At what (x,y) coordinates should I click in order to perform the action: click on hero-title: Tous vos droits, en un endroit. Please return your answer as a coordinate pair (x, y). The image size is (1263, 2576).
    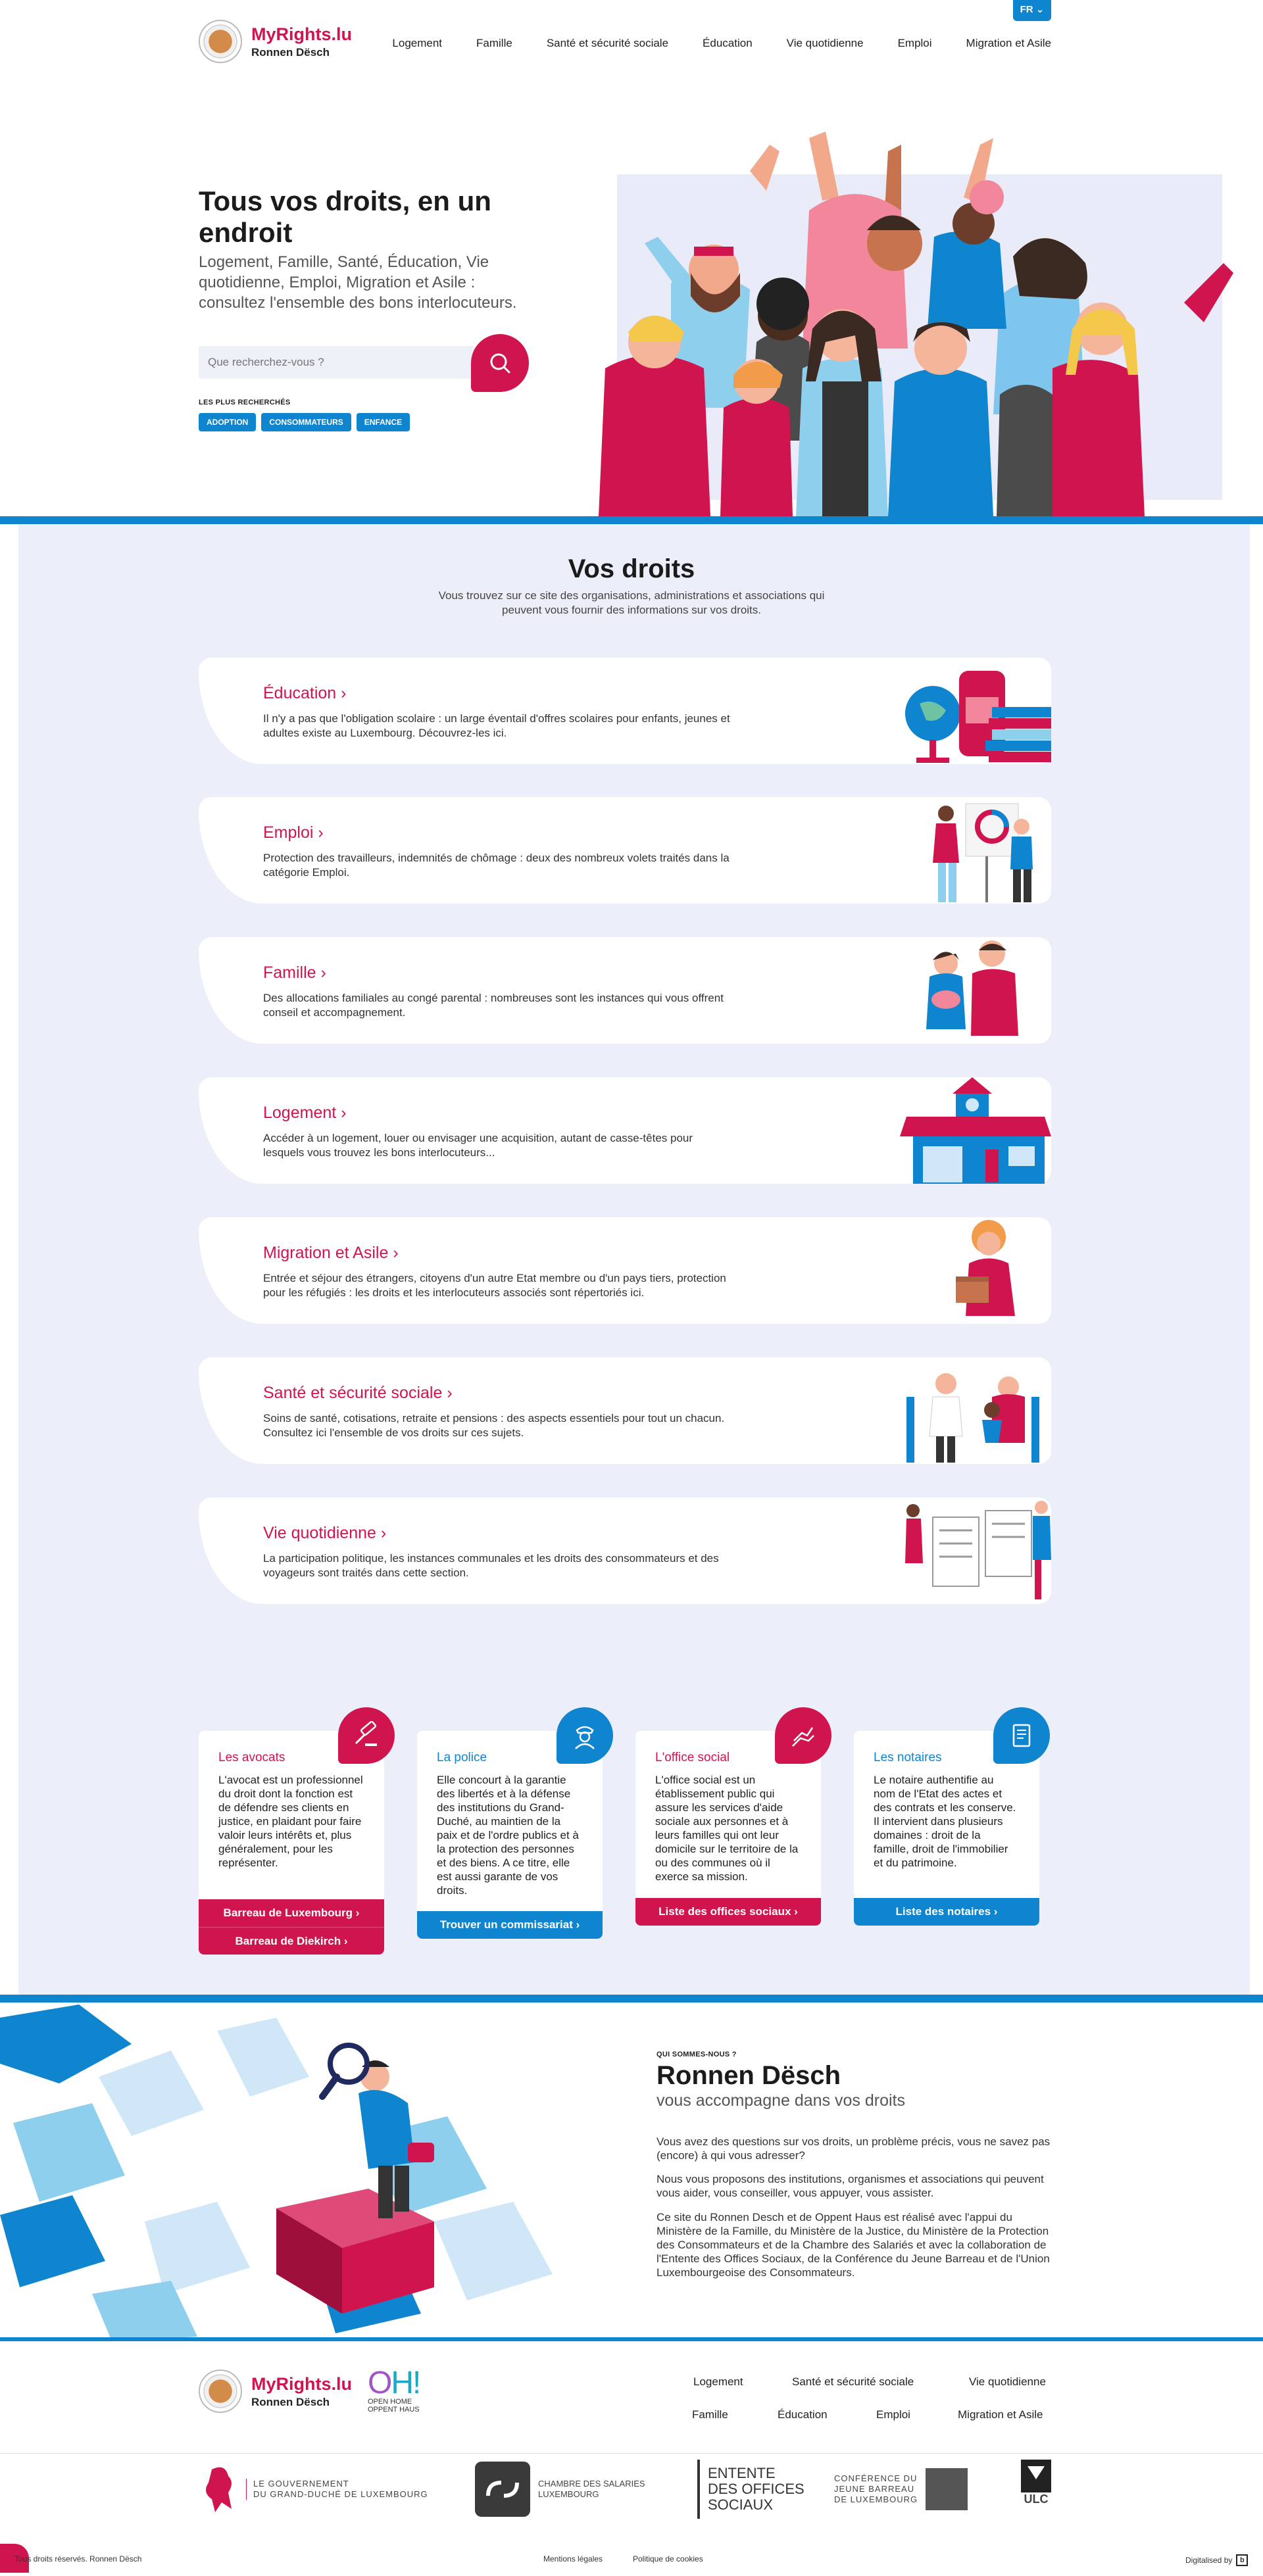
    Looking at the image, I should click on (345, 217).